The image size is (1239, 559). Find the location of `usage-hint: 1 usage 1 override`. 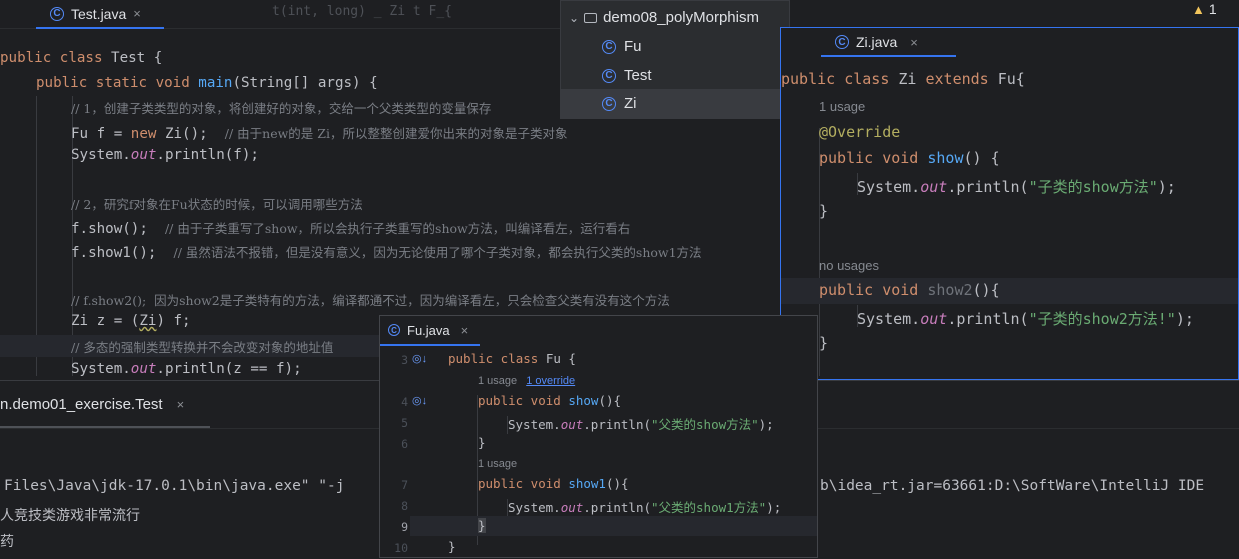

usage-hint: 1 usage 1 override is located at coordinates (526, 381).